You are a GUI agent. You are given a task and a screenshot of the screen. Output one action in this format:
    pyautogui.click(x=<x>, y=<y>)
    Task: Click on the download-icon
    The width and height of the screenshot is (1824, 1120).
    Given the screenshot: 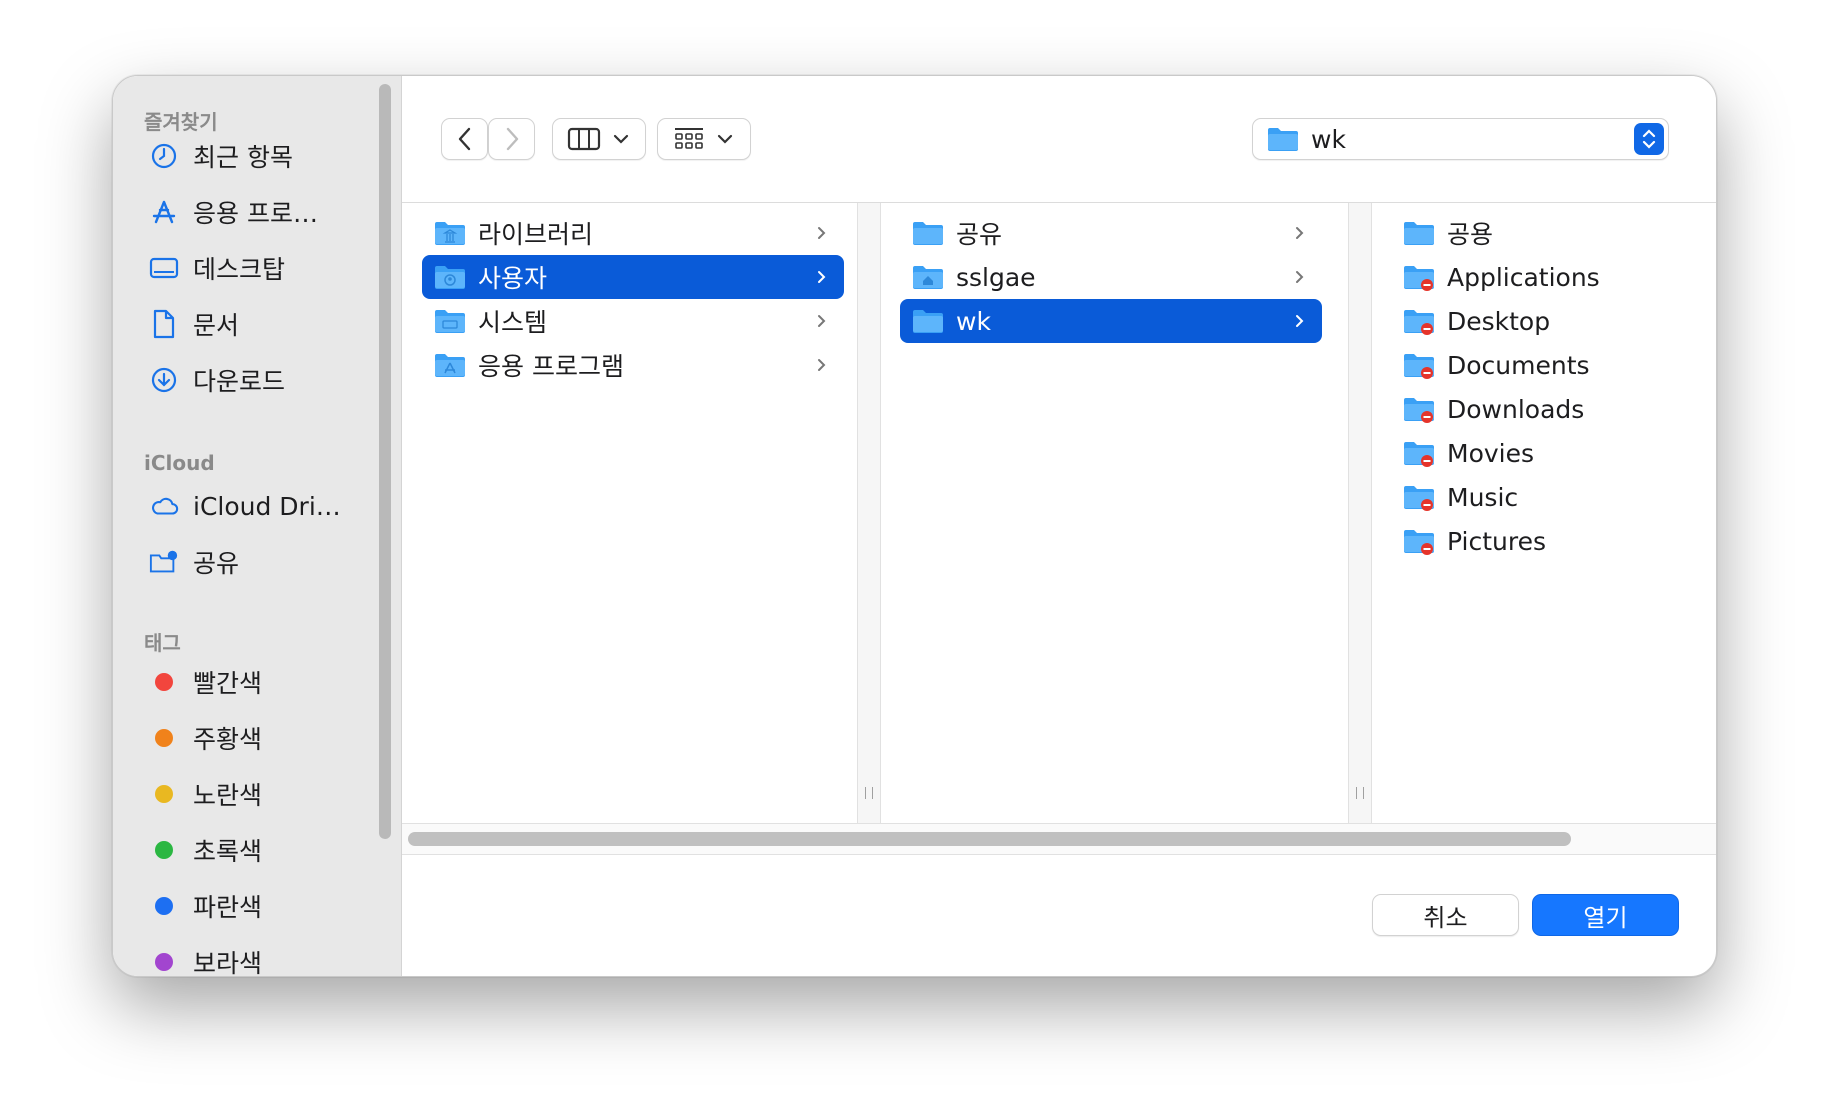 What is the action you would take?
    pyautogui.click(x=164, y=380)
    